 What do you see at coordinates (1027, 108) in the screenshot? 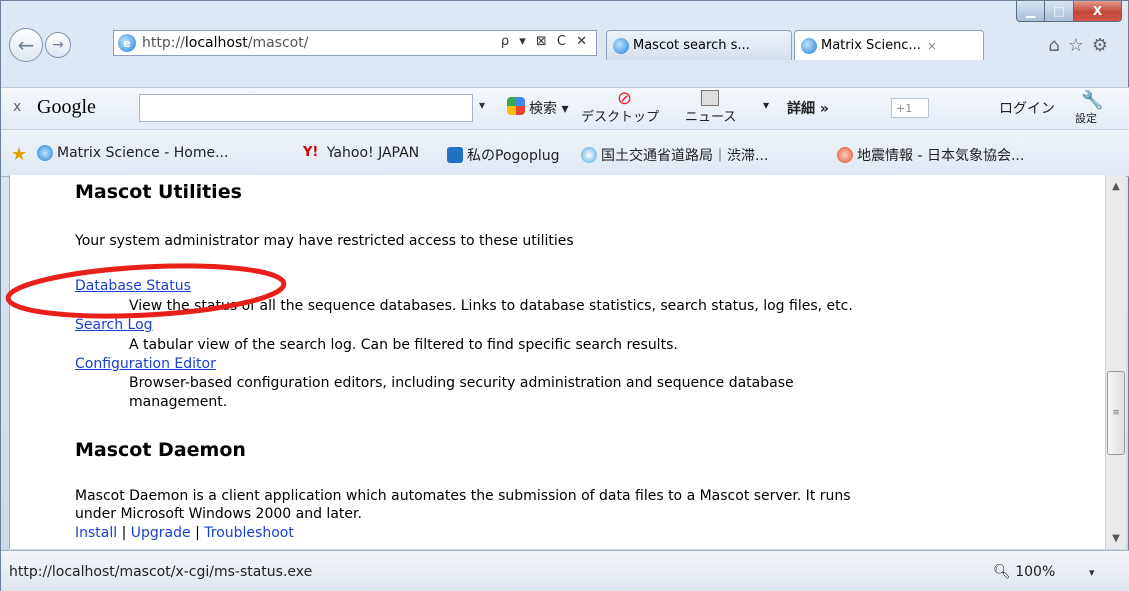
I see `login-button: ログイン` at bounding box center [1027, 108].